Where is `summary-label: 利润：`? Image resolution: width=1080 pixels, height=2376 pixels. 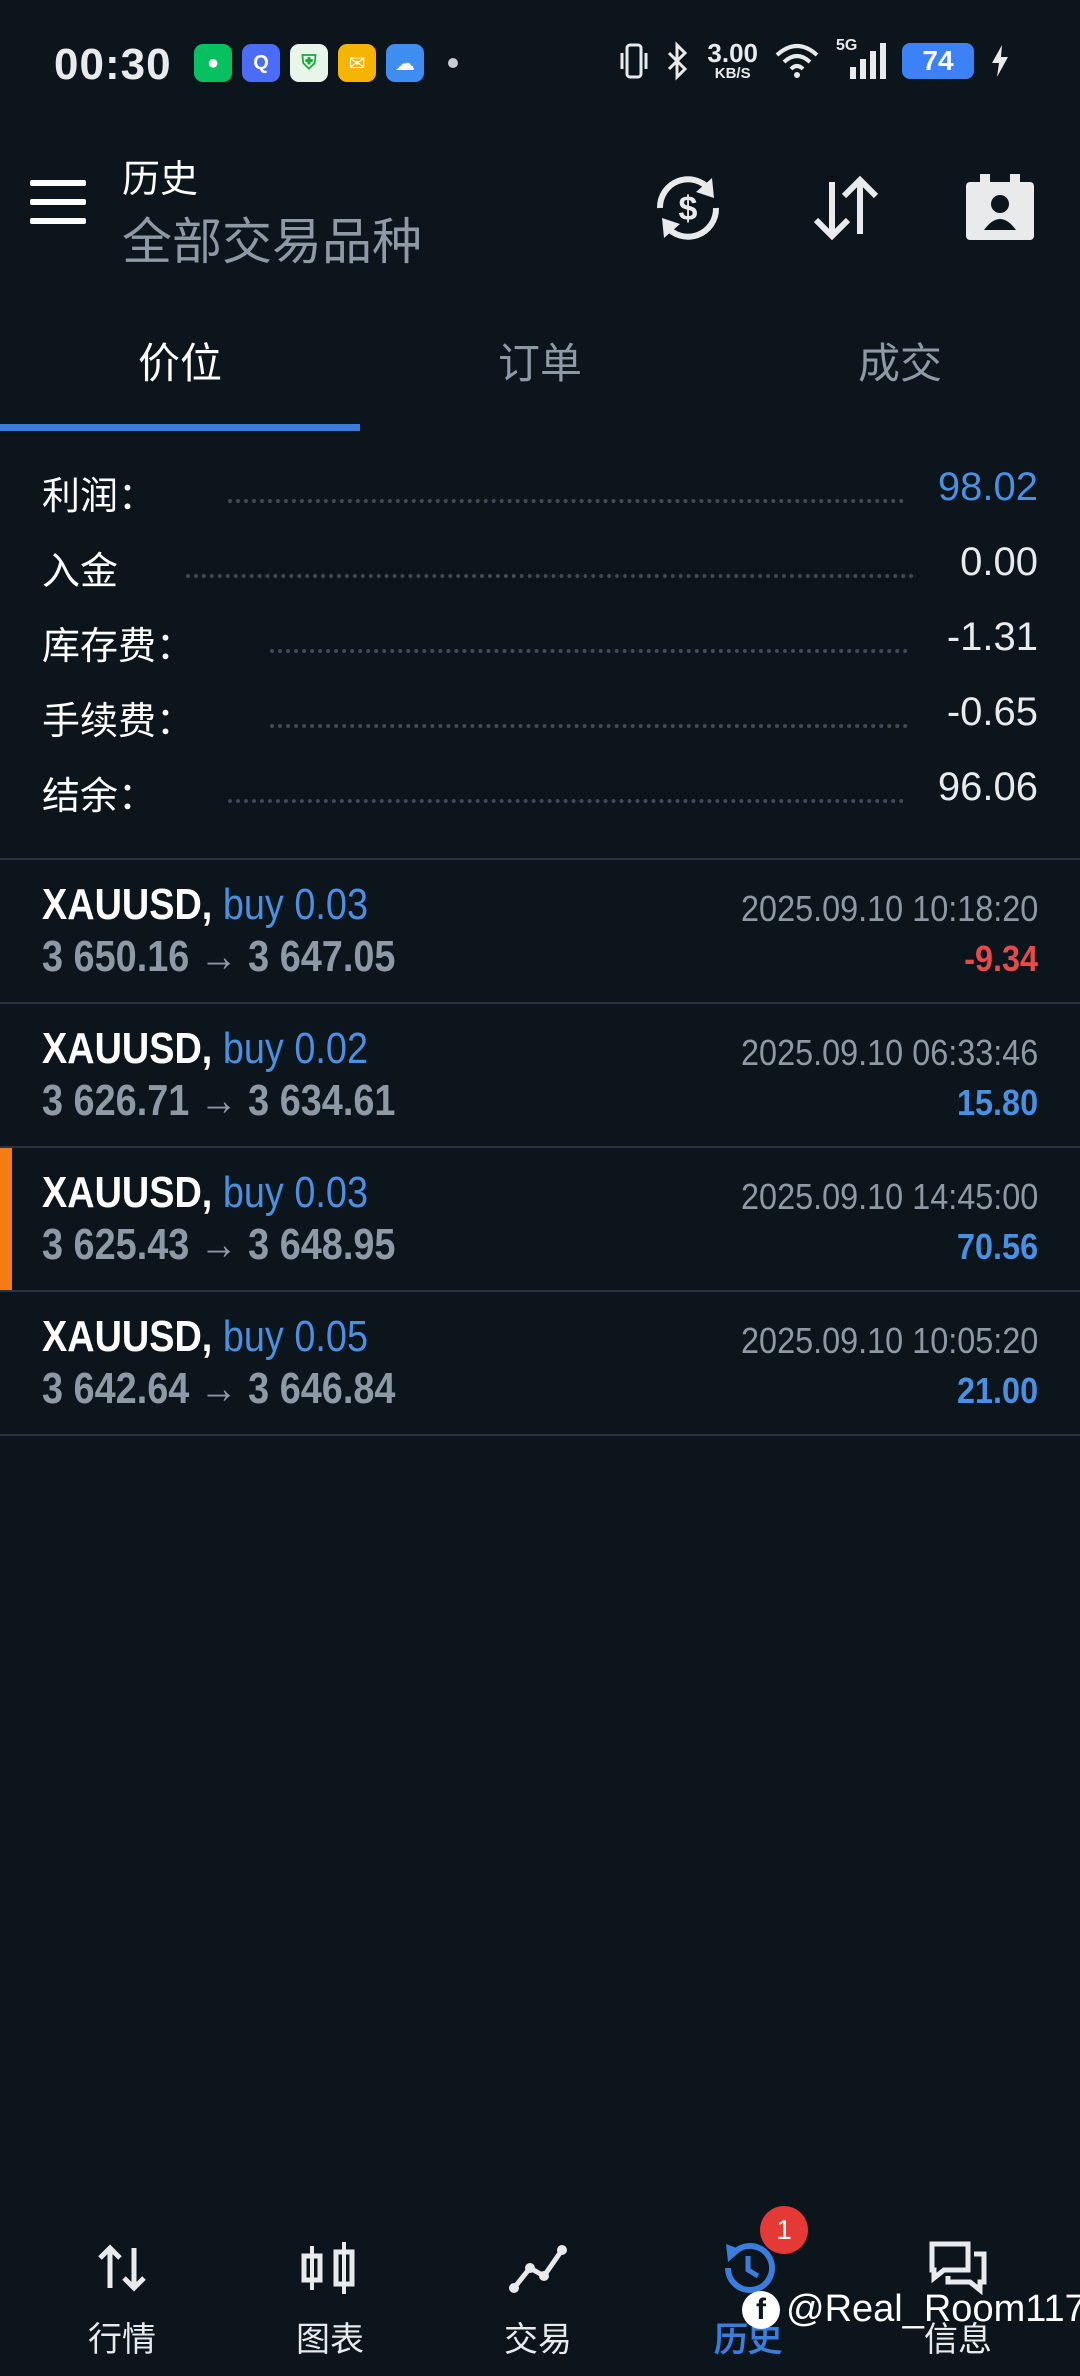 summary-label: 利润： is located at coordinates (99, 497).